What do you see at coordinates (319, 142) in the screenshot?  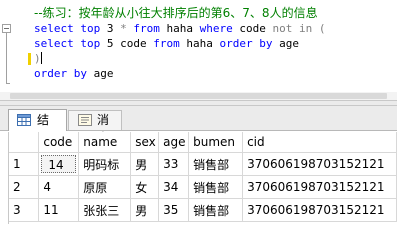 I see `column-header-cid: cid` at bounding box center [319, 142].